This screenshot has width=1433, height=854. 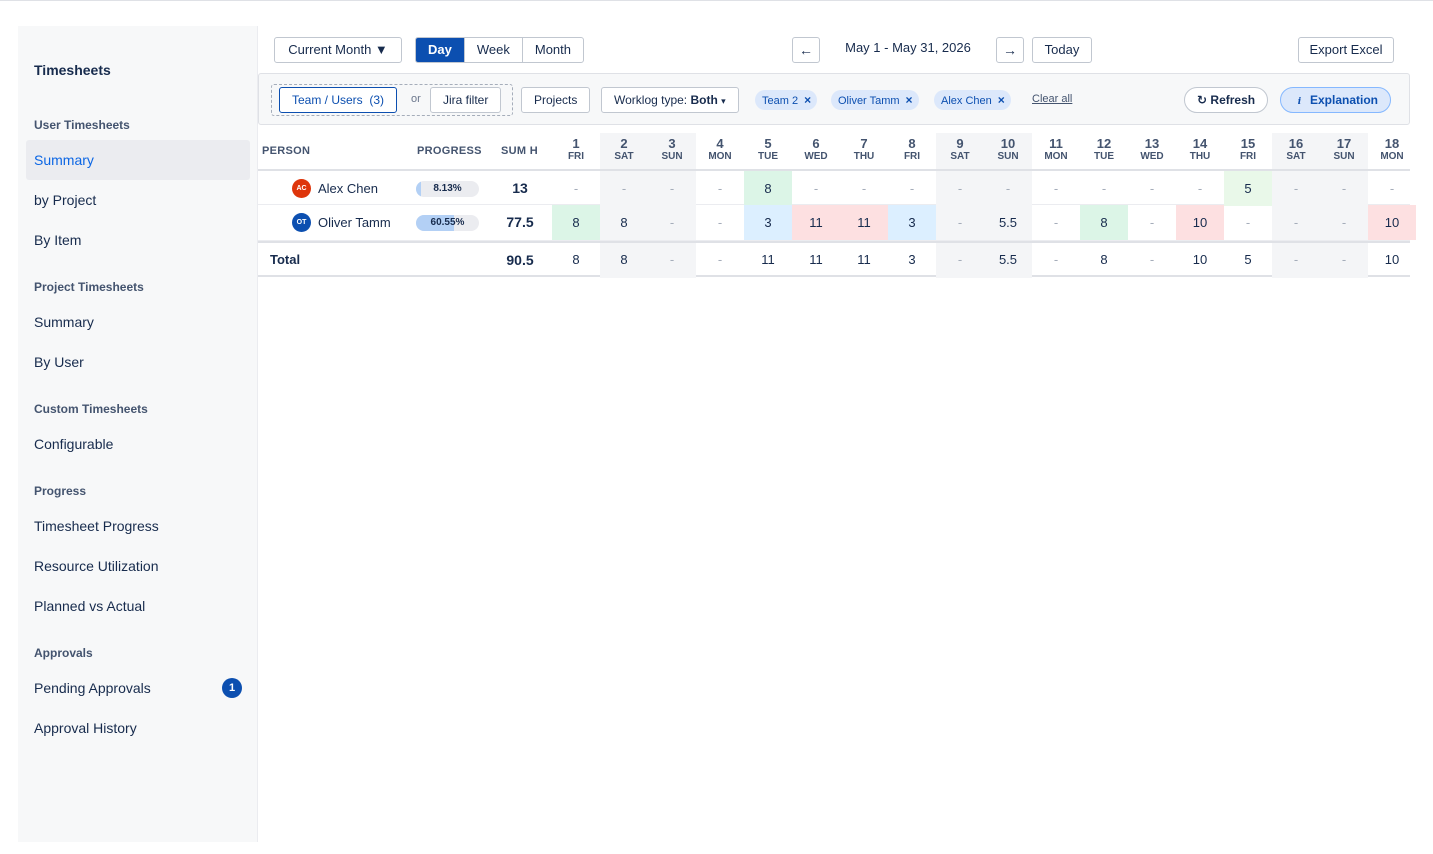 I want to click on sidebar-item-by-user: By User, so click(x=138, y=362).